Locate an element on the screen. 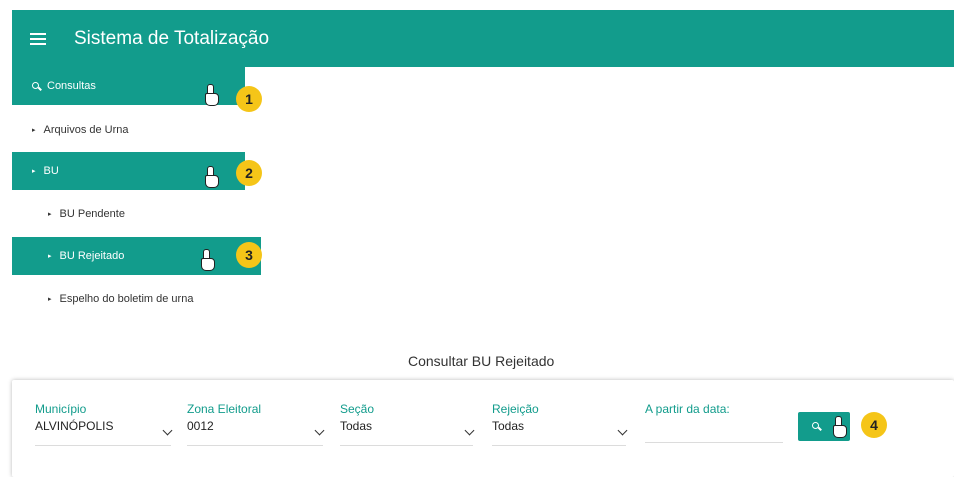  menu-icon is located at coordinates (38, 38).